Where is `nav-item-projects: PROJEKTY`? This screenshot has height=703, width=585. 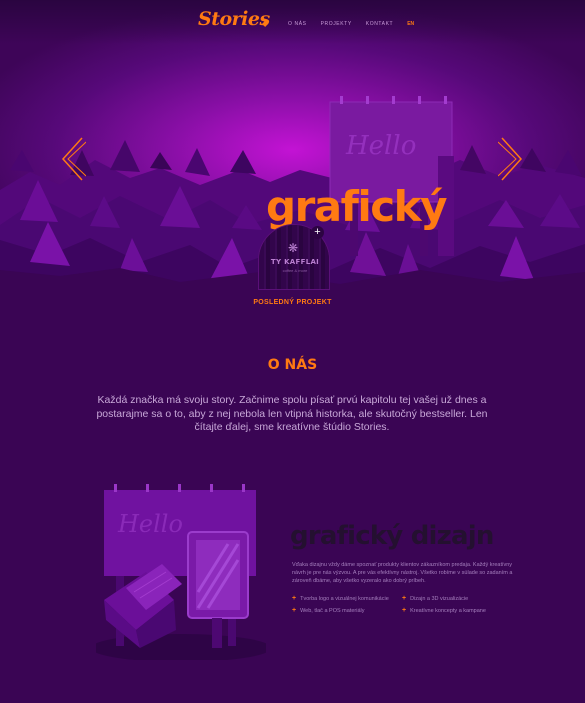
nav-item-projects: PROJEKTY is located at coordinates (336, 24).